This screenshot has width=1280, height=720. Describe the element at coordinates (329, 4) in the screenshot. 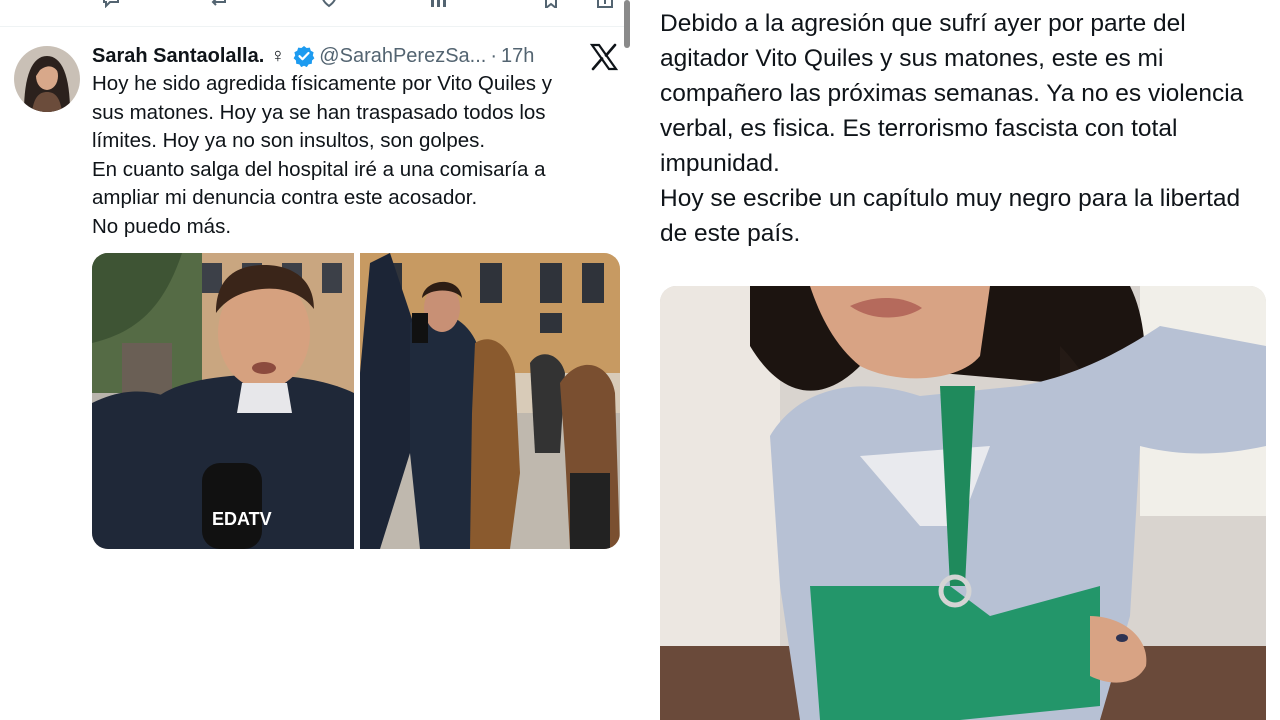

I see `like-icon` at that location.